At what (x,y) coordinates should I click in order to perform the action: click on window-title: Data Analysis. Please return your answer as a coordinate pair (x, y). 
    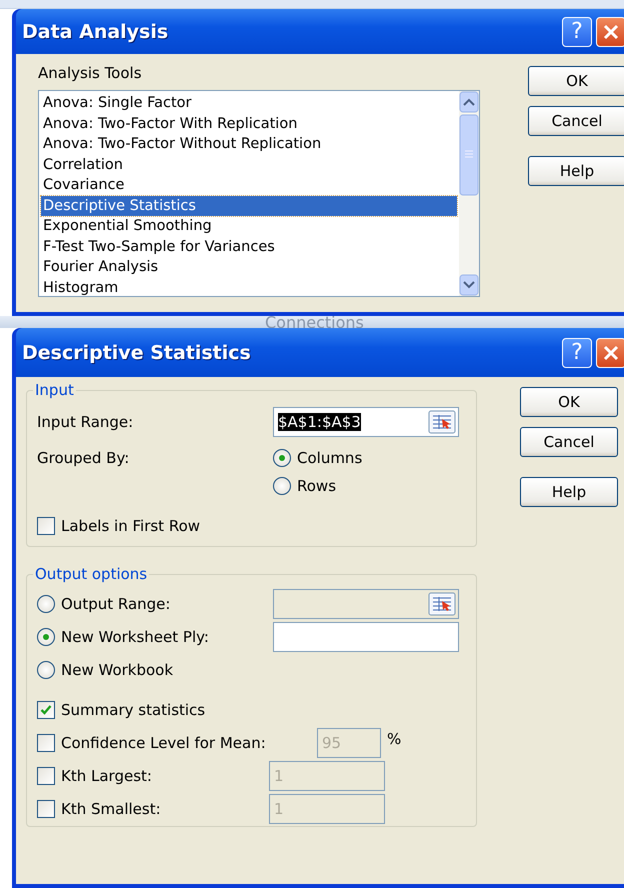
    Looking at the image, I should click on (95, 31).